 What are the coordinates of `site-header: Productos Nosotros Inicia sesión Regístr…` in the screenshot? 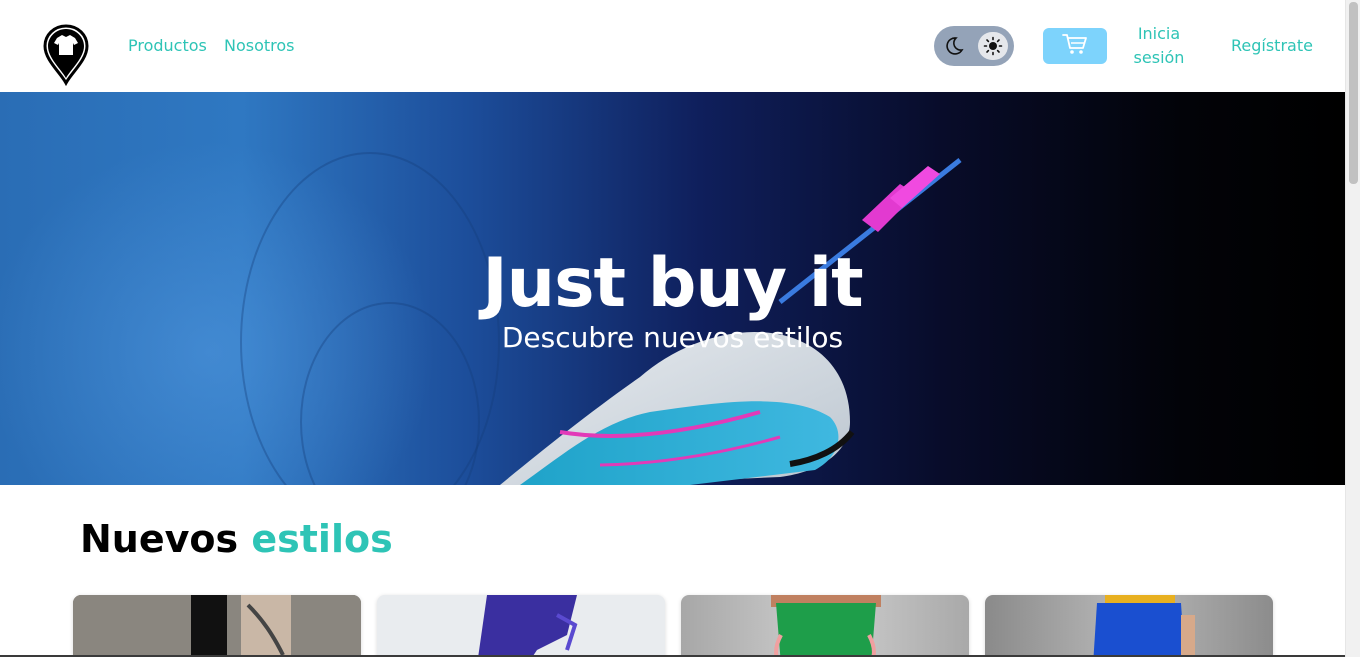 It's located at (672, 46).